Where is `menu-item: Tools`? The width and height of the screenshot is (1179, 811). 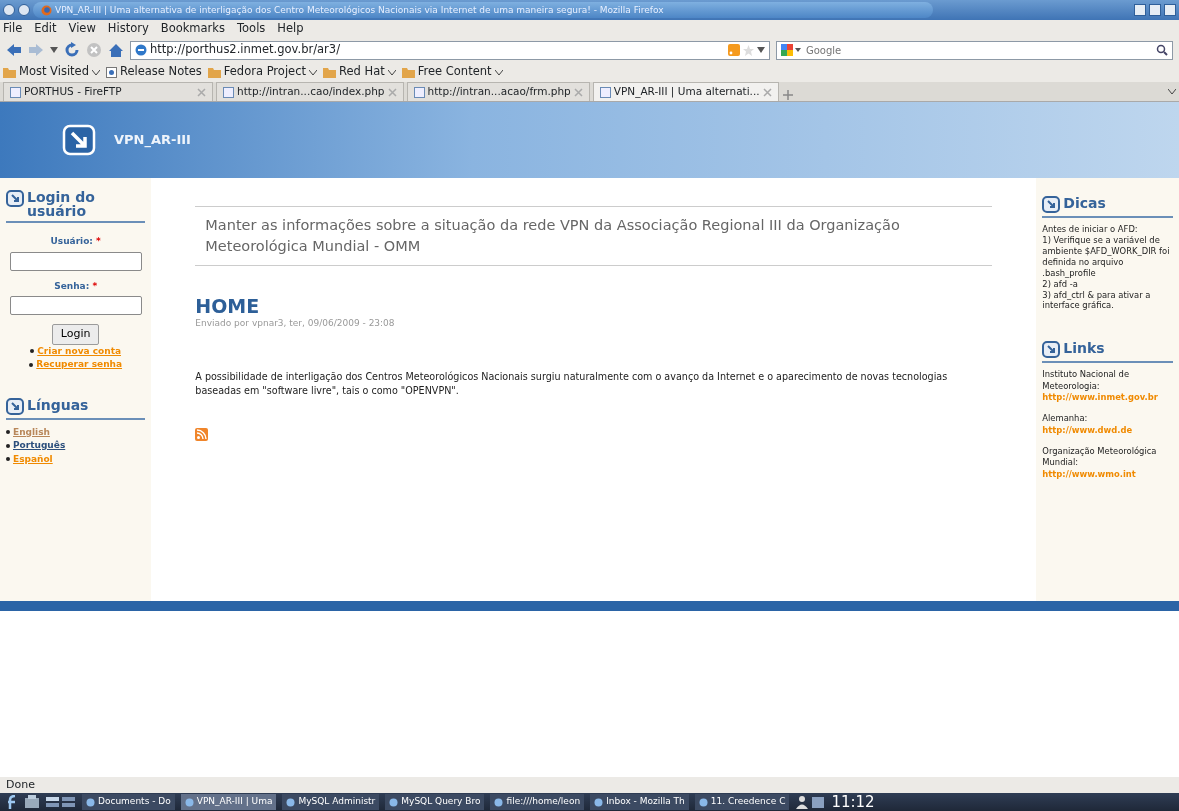
menu-item: Tools is located at coordinates (251, 29).